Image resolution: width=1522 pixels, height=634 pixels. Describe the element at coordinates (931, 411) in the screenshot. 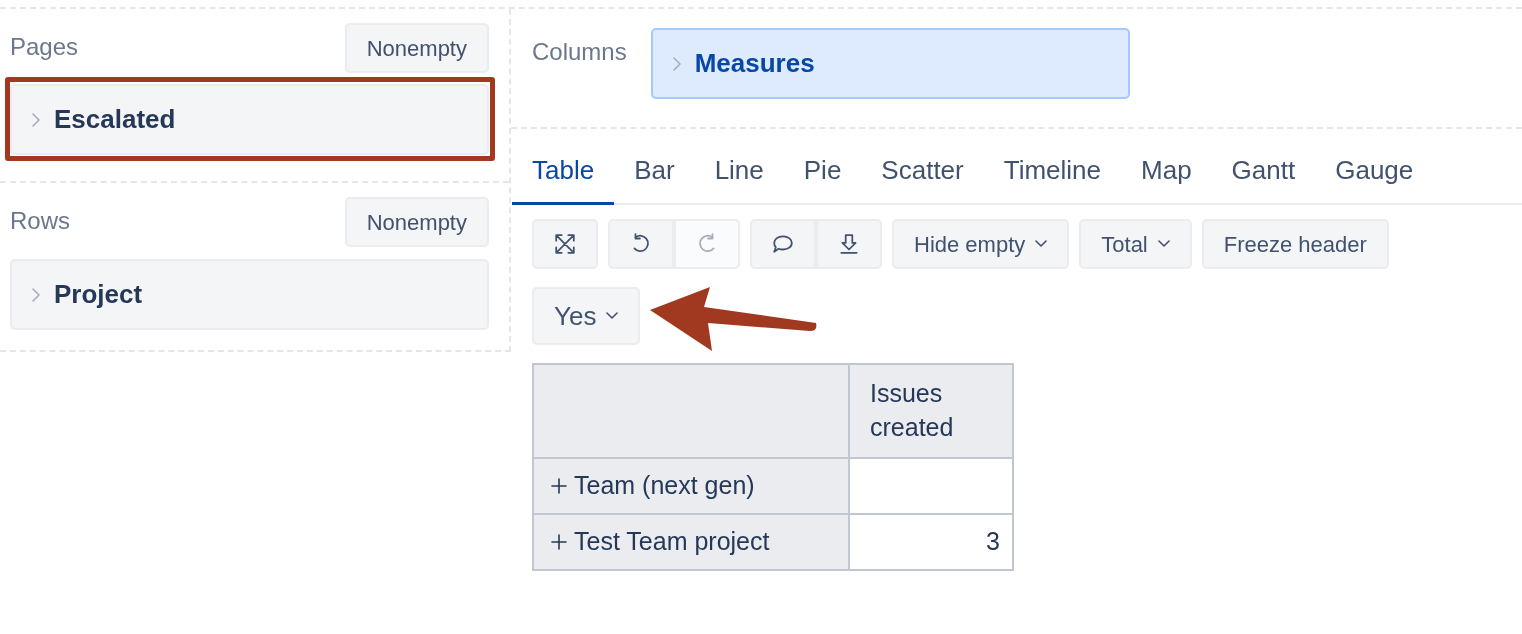

I see `column-header: Issues created` at that location.